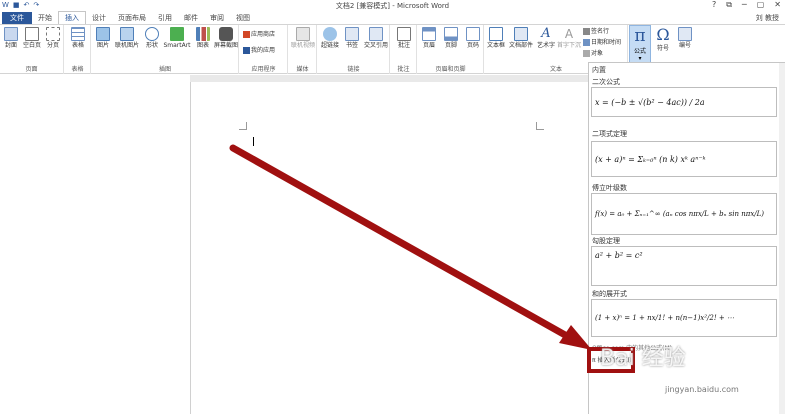 The height and width of the screenshot is (414, 785). What do you see at coordinates (263, 34) in the screenshot?
I see `store-label: 应用商店` at bounding box center [263, 34].